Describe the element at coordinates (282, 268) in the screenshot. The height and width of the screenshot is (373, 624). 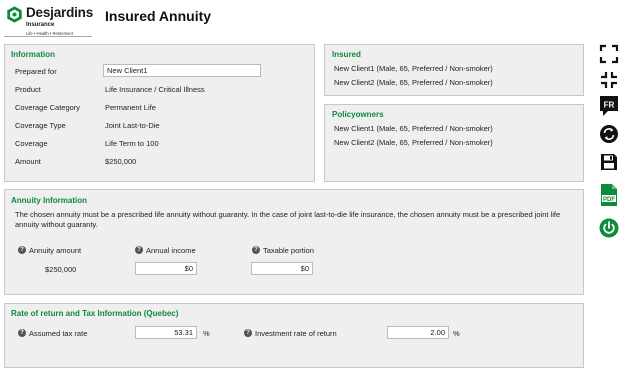
I see `taxable-portion-input` at that location.